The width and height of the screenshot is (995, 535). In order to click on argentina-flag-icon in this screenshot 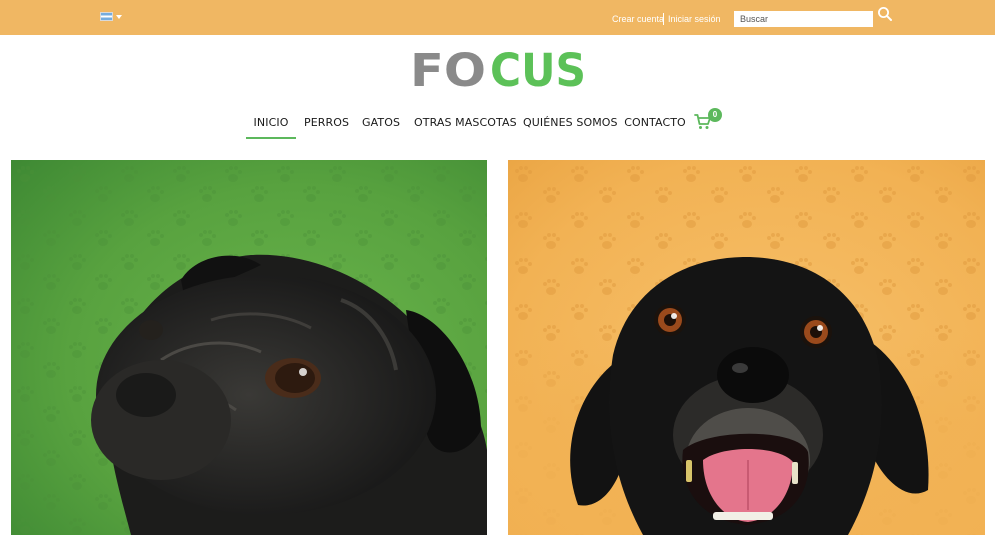, I will do `click(106, 16)`.